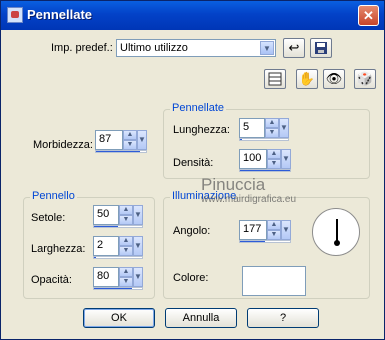 The image size is (385, 340). What do you see at coordinates (368, 15) in the screenshot?
I see `close-button: ✕` at bounding box center [368, 15].